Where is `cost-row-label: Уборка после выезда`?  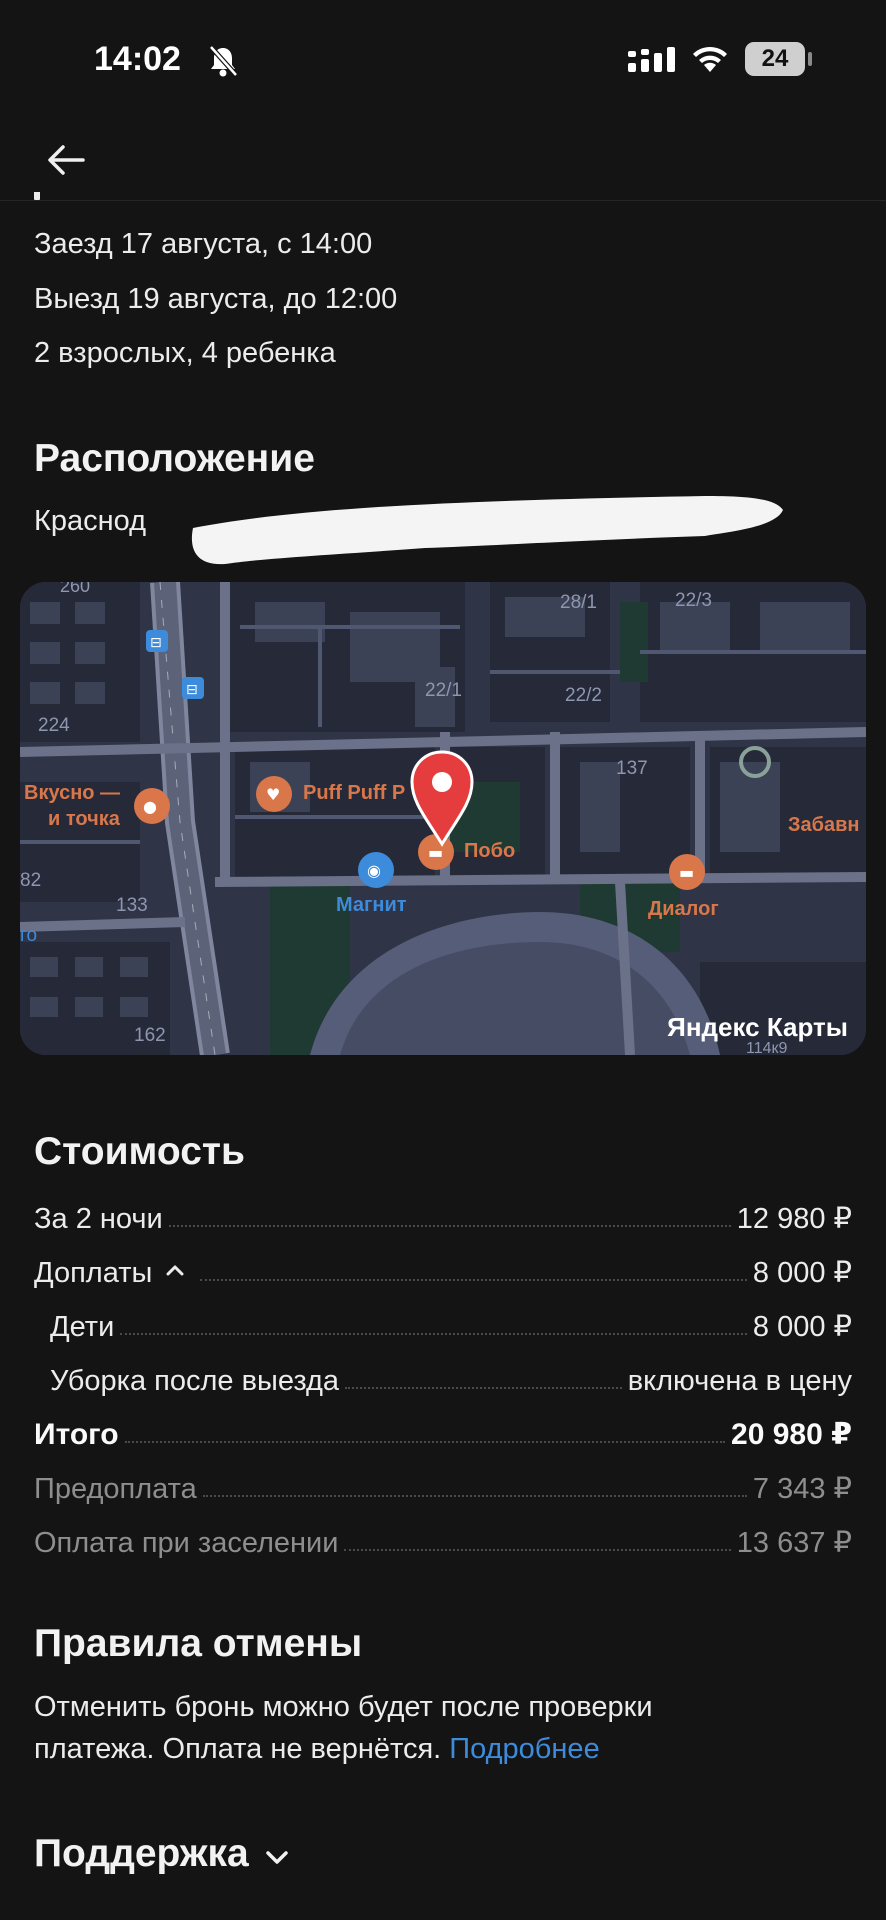 cost-row-label: Уборка после выезда is located at coordinates (195, 1381).